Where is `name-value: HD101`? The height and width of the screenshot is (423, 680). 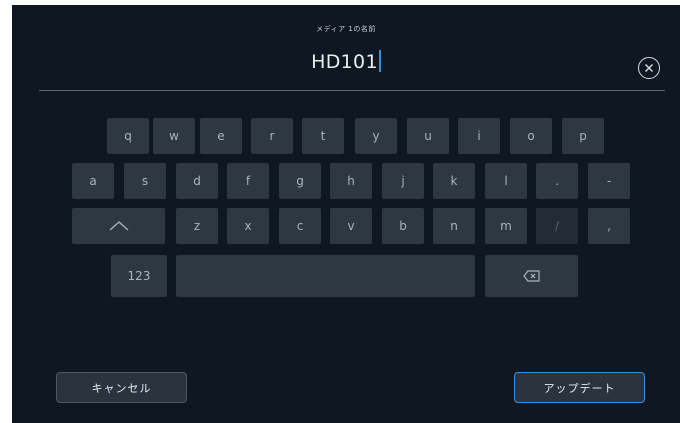 name-value: HD101 is located at coordinates (344, 62).